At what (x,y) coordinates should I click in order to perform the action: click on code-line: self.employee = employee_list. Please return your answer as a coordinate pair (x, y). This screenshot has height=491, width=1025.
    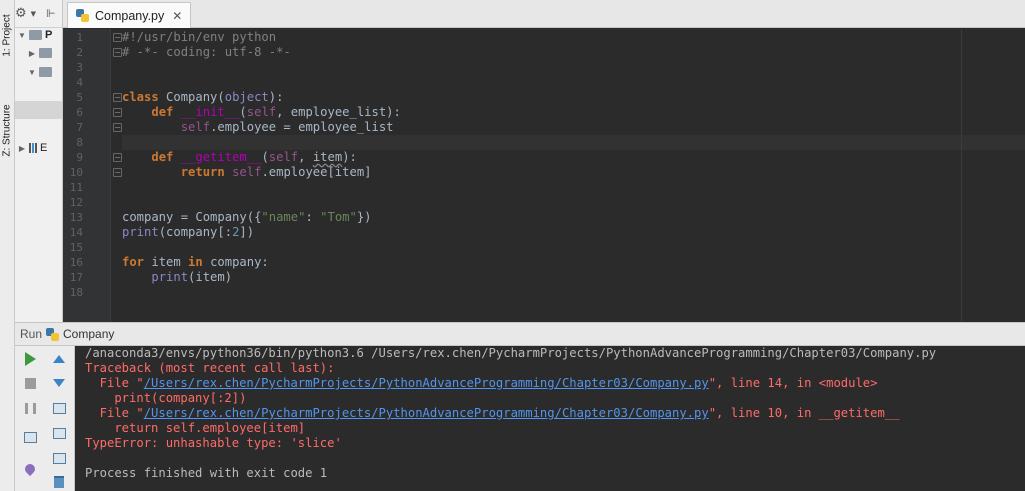
    Looking at the image, I should click on (258, 127).